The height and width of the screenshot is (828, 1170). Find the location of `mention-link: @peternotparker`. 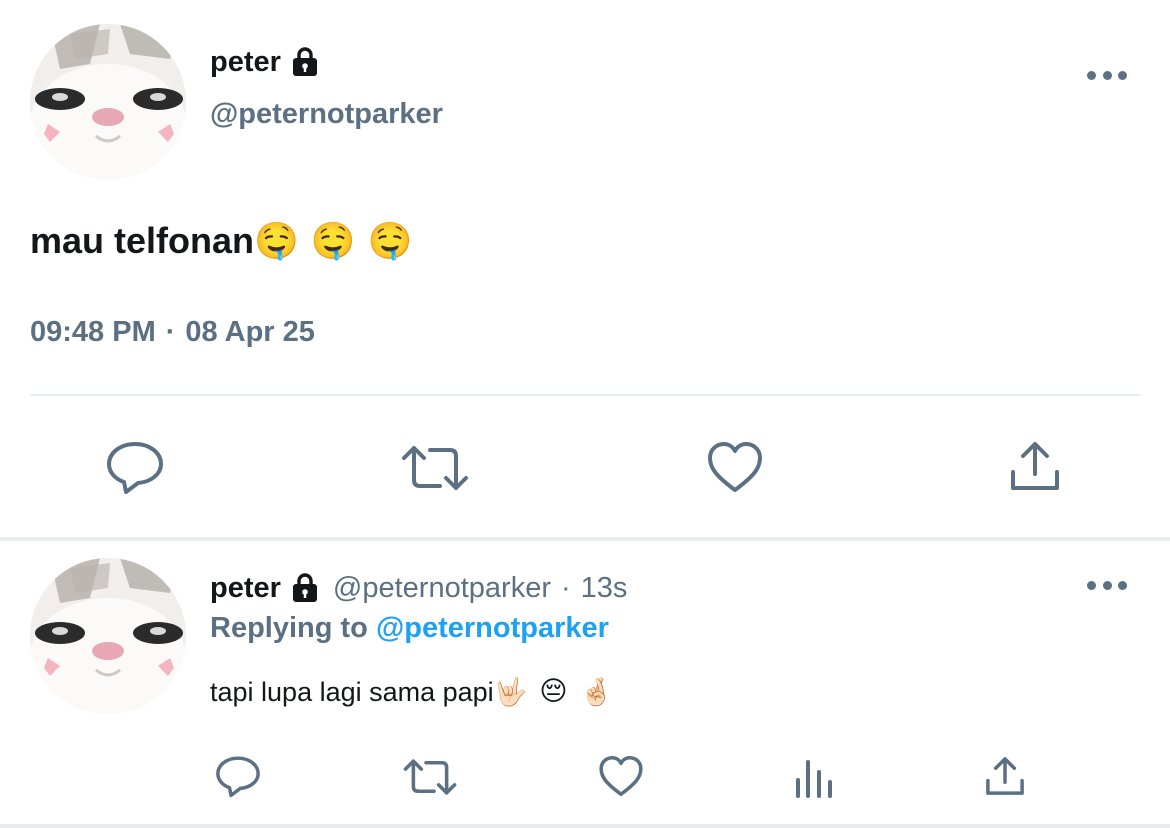

mention-link: @peternotparker is located at coordinates (492, 628).